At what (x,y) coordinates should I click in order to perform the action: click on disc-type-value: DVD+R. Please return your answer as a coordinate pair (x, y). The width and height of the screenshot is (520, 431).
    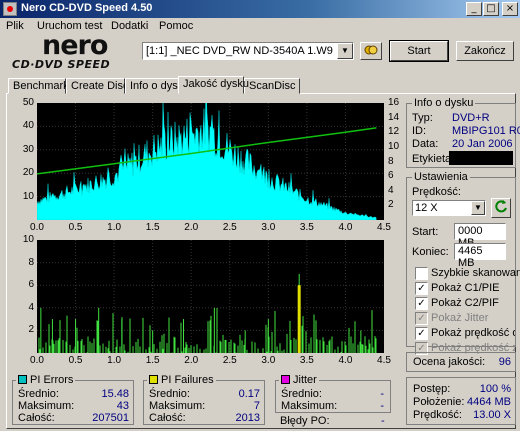
    Looking at the image, I should click on (471, 118).